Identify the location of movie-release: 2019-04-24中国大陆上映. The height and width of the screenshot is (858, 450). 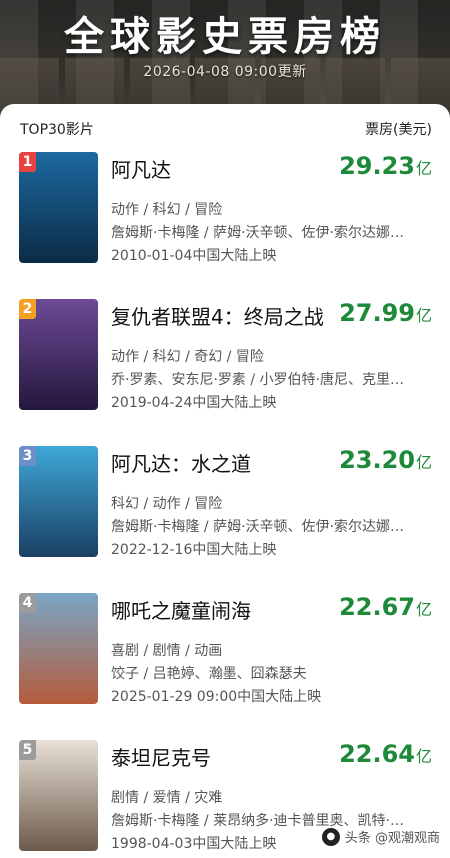
(194, 403).